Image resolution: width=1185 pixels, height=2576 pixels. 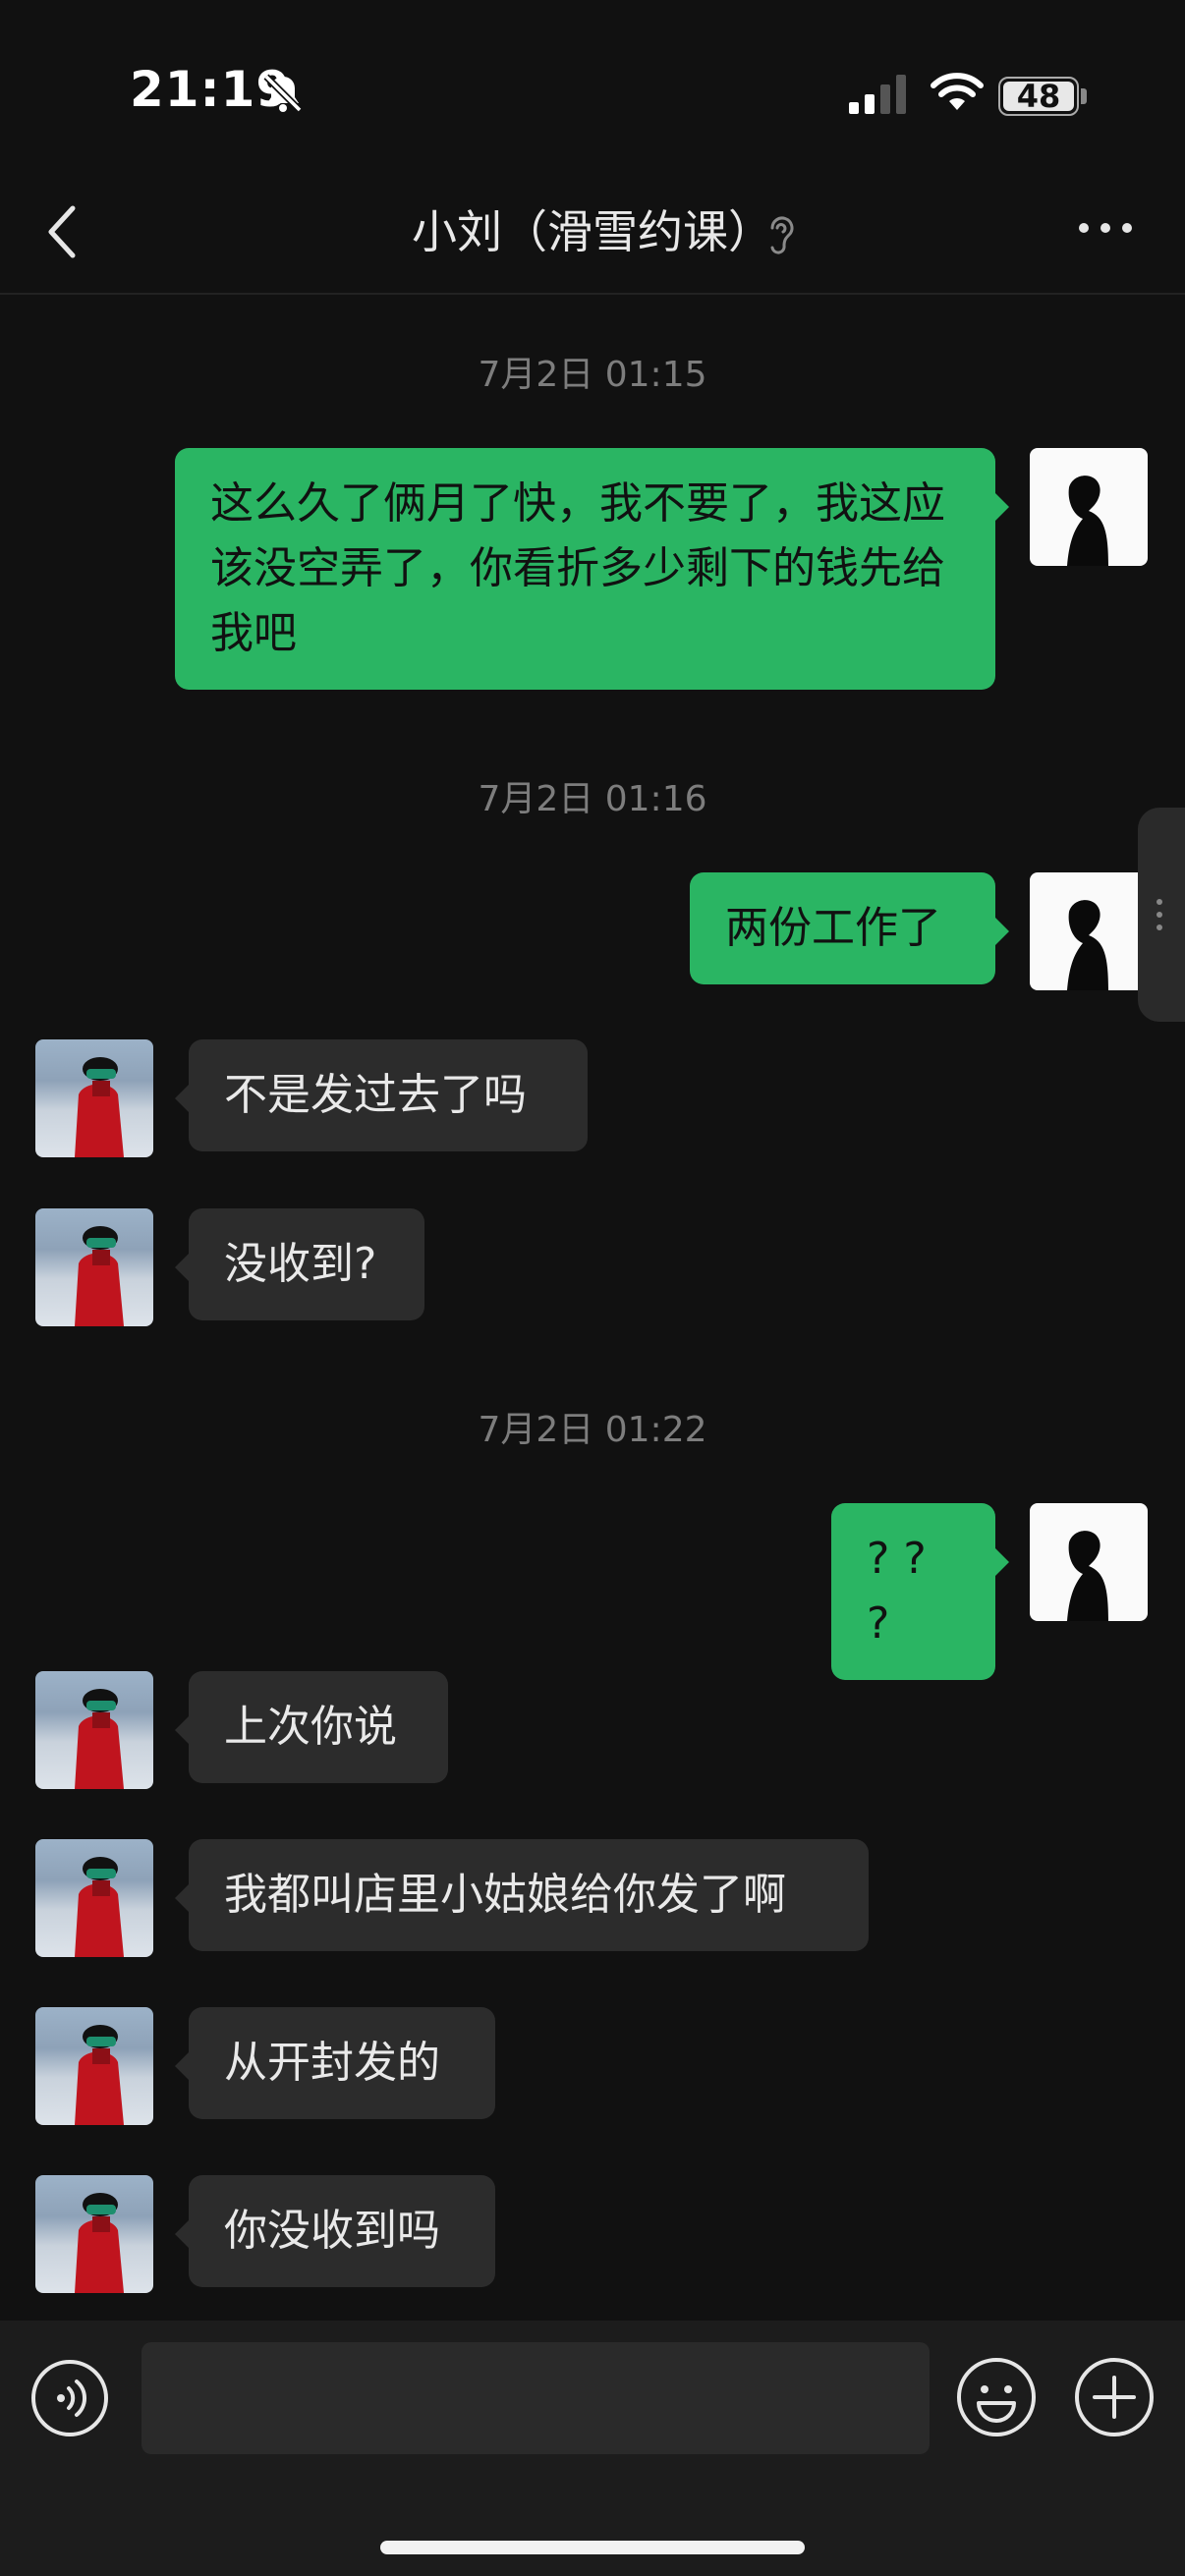 I want to click on message-text: 上次你说, so click(x=311, y=1727).